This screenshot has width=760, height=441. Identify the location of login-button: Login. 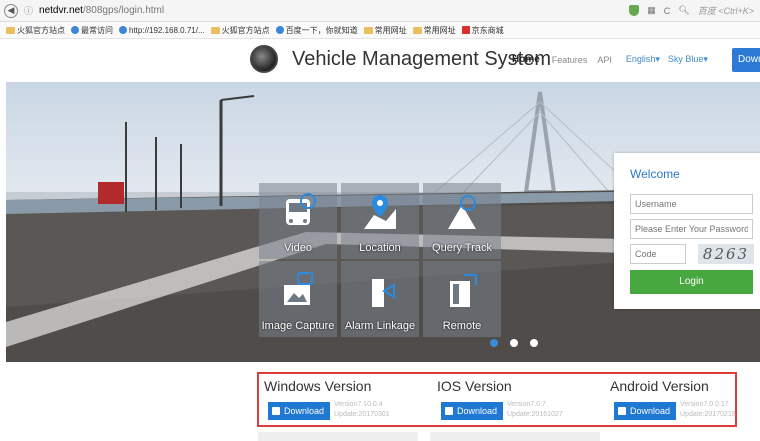
(691, 282).